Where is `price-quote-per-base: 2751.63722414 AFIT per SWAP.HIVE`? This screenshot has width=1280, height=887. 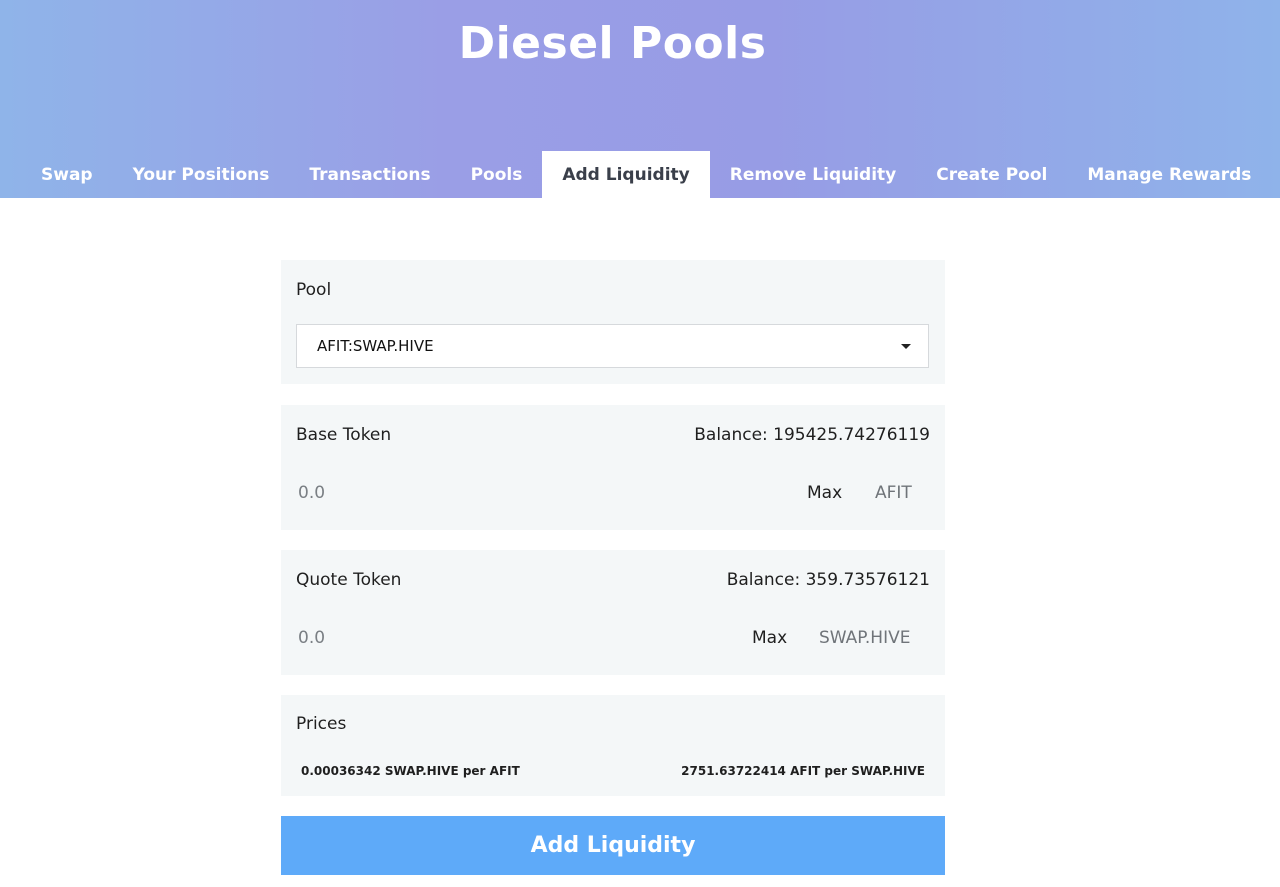
price-quote-per-base: 2751.63722414 AFIT per SWAP.HIVE is located at coordinates (803, 771).